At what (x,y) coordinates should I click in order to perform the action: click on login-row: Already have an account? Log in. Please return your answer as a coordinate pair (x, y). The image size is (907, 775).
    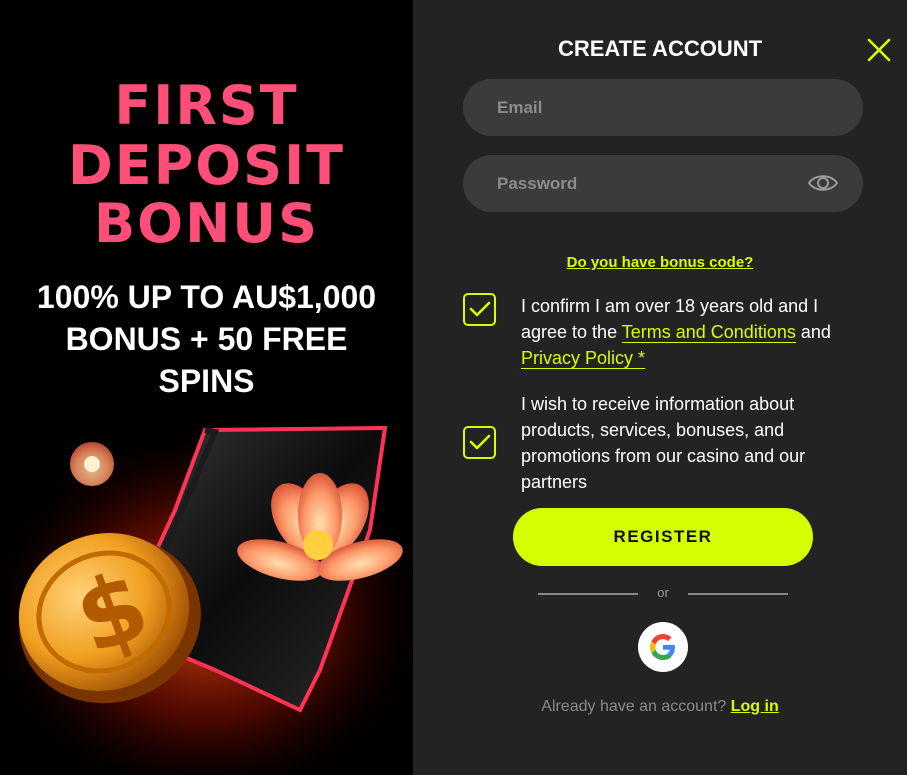
    Looking at the image, I should click on (660, 707).